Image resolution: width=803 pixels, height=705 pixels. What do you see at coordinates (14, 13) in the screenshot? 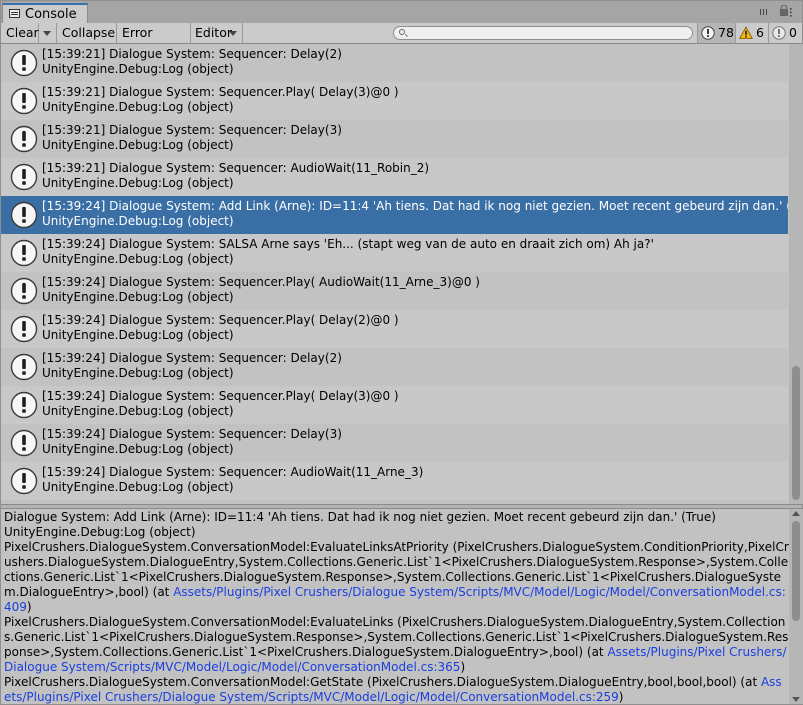
I see `console-icon` at bounding box center [14, 13].